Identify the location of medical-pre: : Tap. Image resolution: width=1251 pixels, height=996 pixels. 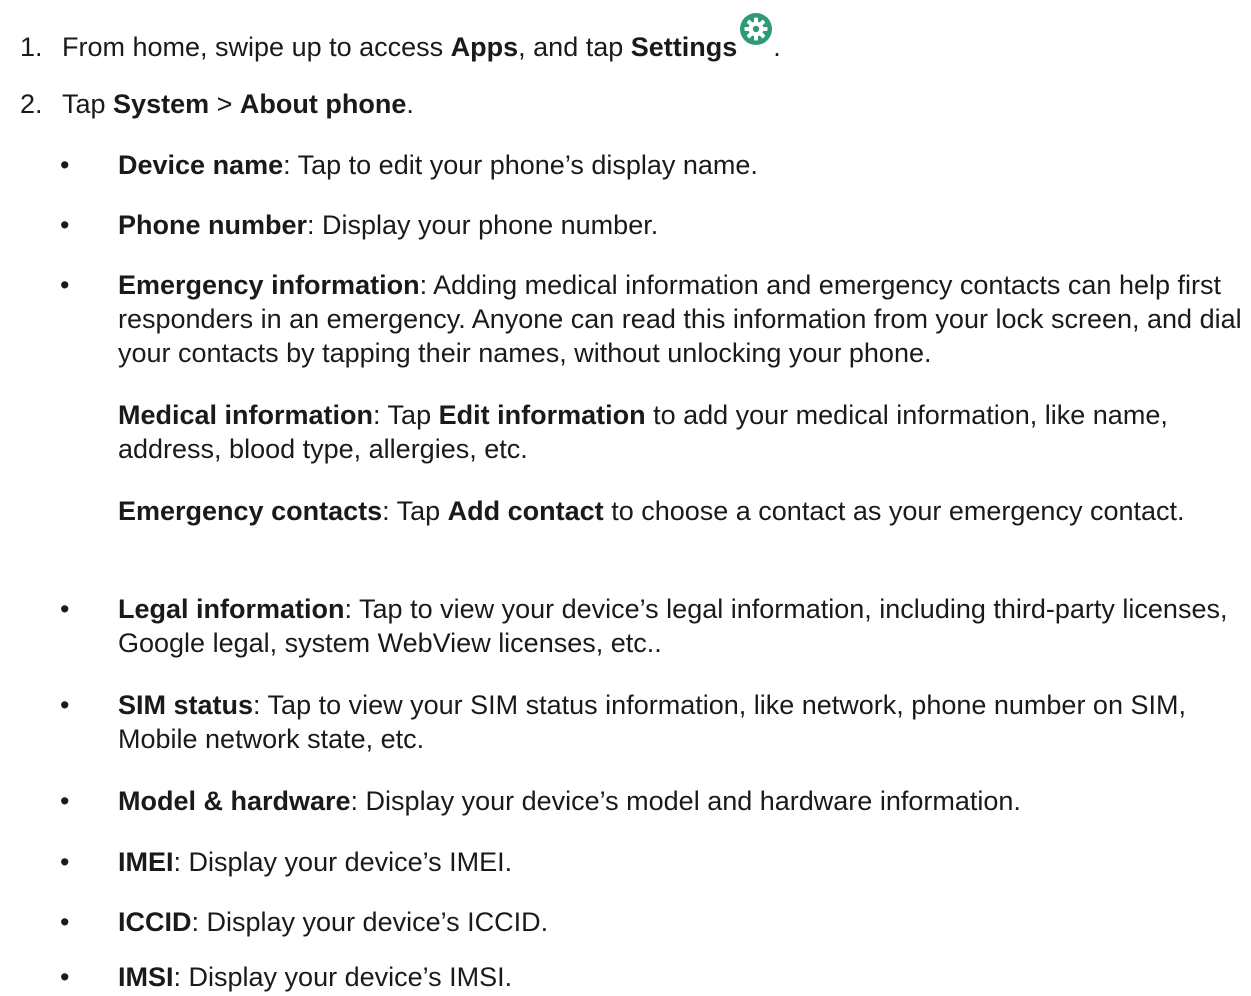
(406, 415).